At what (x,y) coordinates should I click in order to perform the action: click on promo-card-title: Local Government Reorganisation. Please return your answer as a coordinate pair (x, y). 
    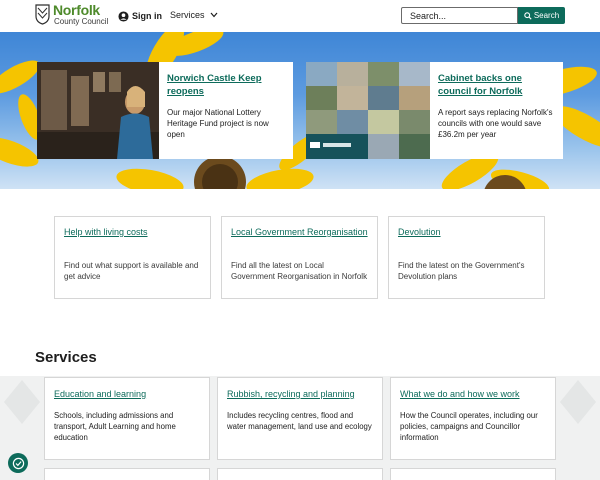
    Looking at the image, I should click on (299, 232).